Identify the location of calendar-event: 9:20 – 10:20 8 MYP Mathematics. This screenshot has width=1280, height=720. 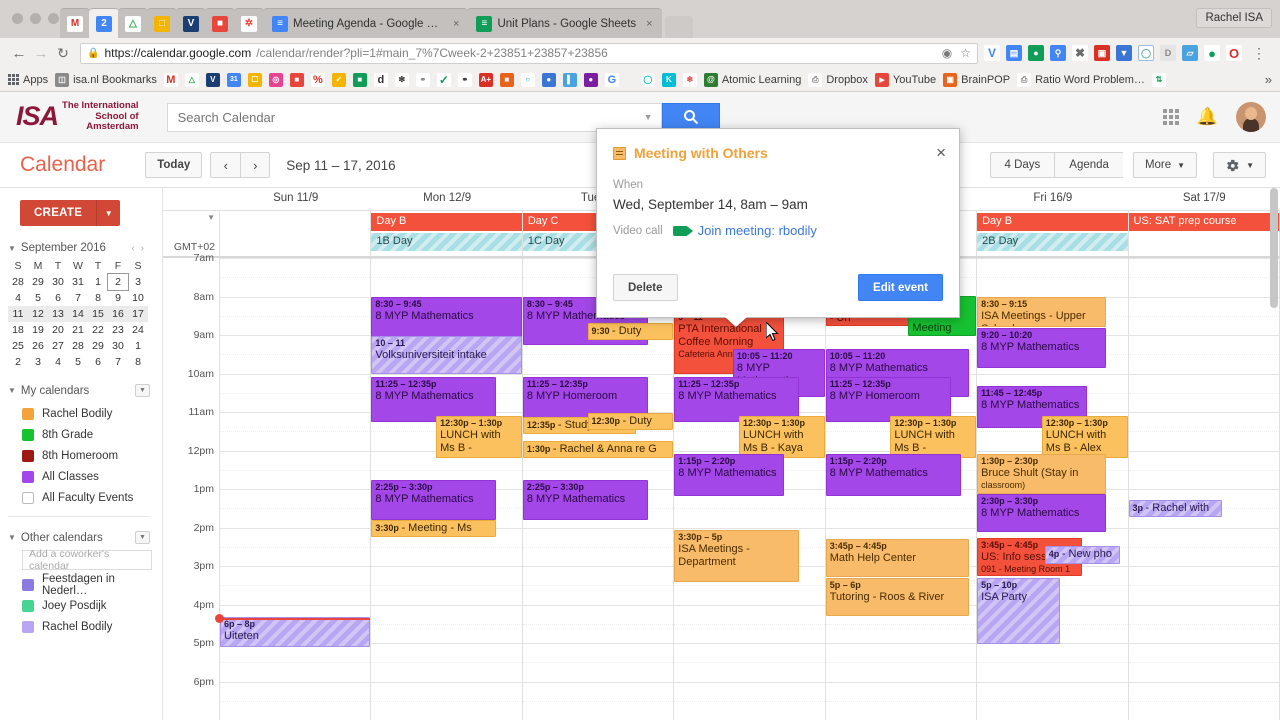
(1042, 348).